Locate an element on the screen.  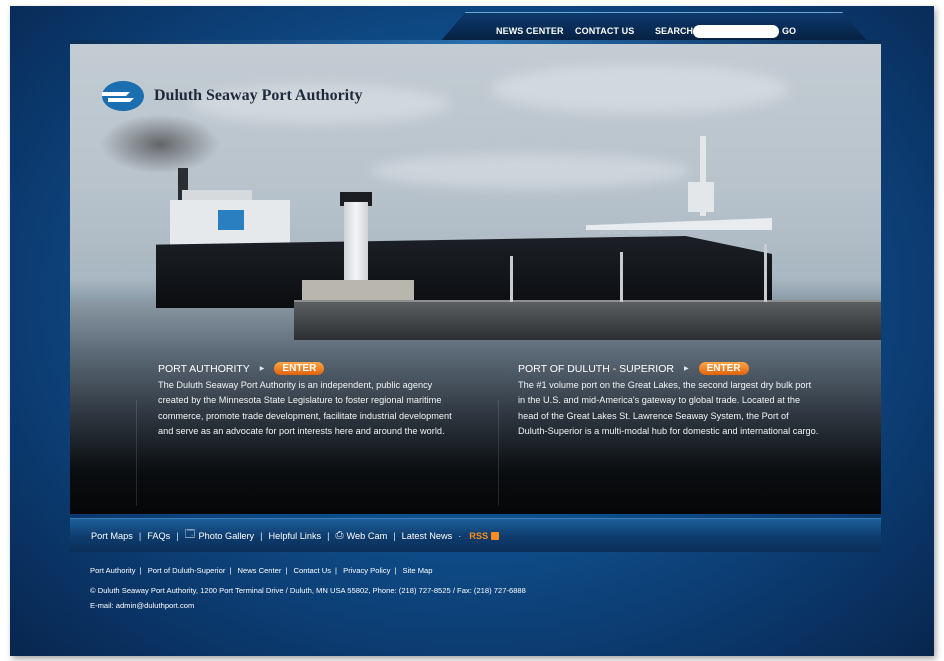
footer-link-site-map: Site Map is located at coordinates (418, 570).